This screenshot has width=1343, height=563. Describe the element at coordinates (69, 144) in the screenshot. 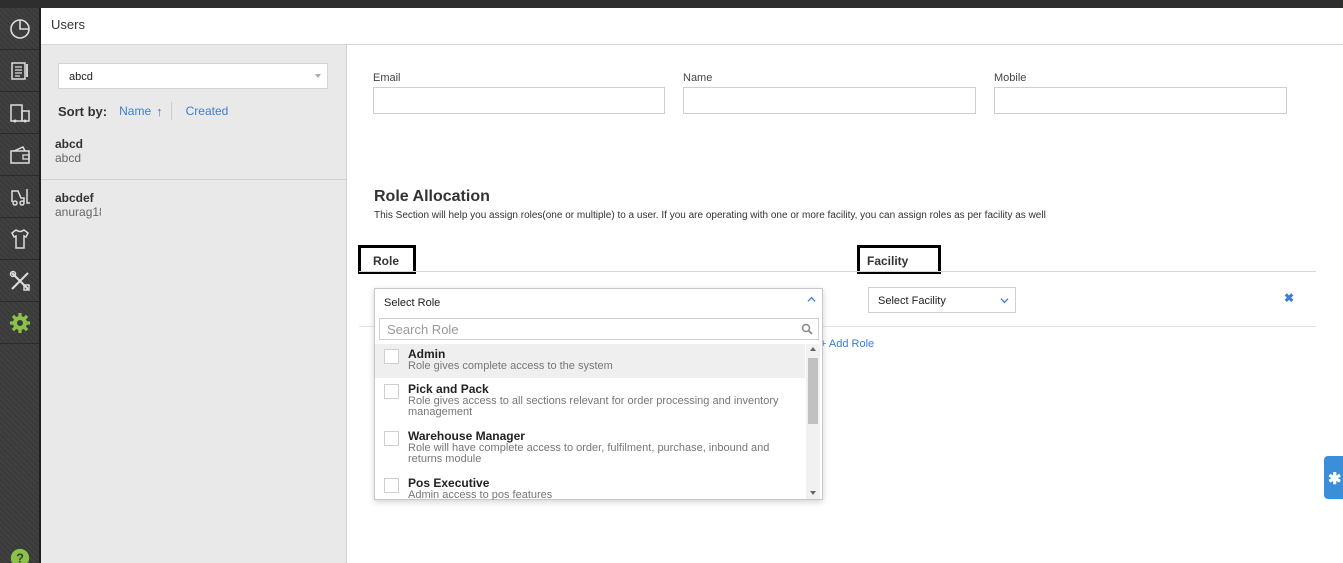

I see `user-name: abcd` at that location.